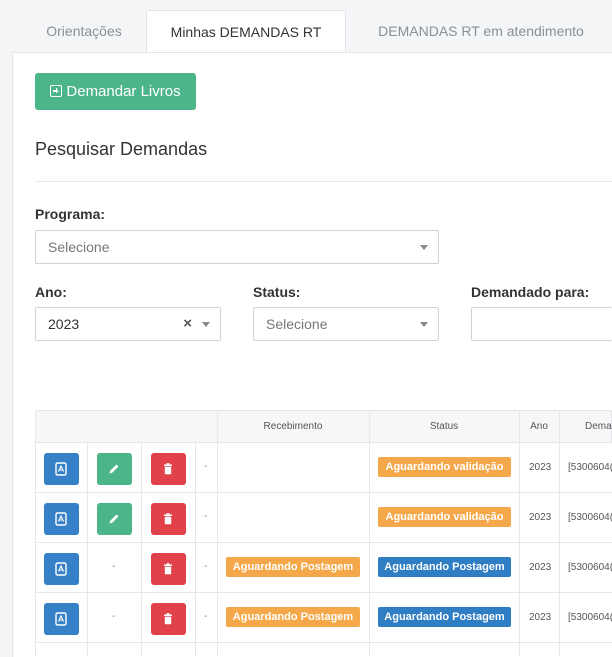 Image resolution: width=612 pixels, height=657 pixels. I want to click on demandado-para-label: Demandado para:, so click(530, 292).